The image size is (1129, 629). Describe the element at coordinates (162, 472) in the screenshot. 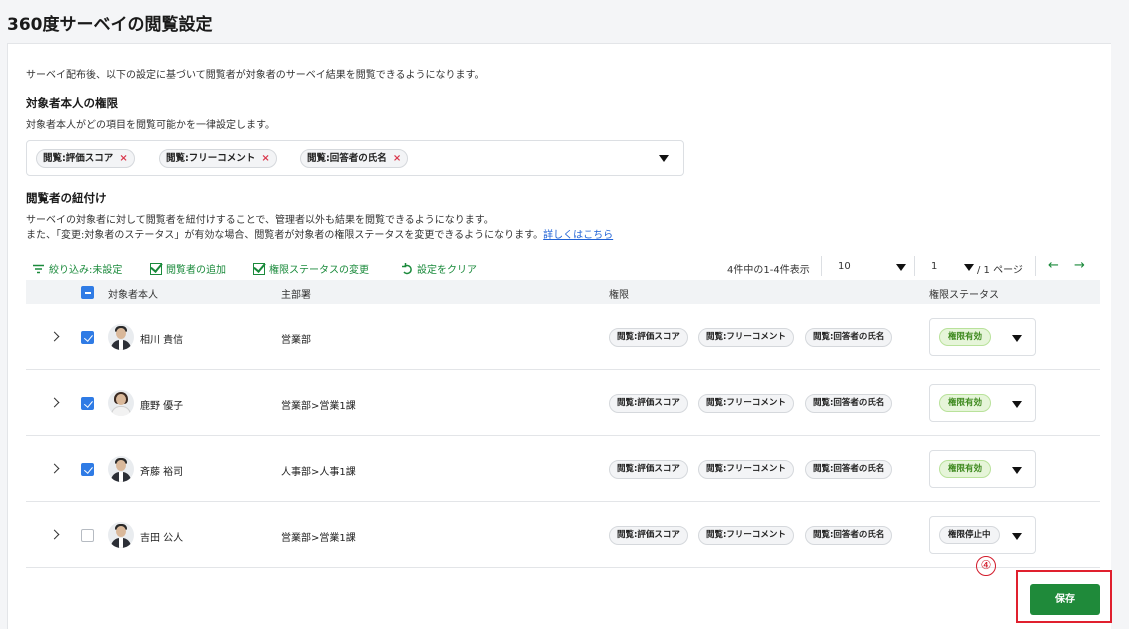

I see `person-name: 斉藤 裕司` at that location.